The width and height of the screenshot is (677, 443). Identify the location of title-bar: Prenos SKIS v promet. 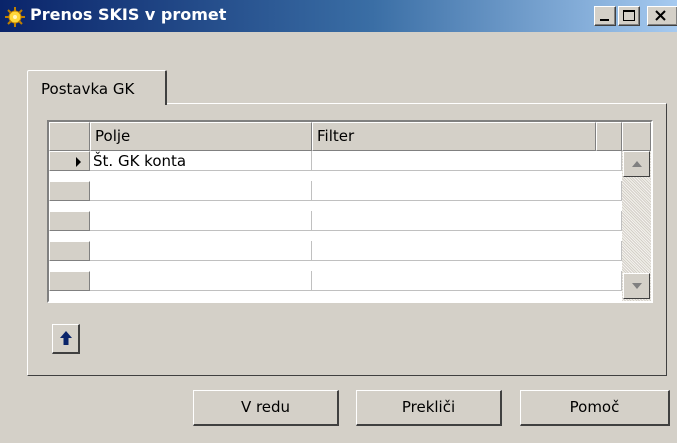
(338, 16).